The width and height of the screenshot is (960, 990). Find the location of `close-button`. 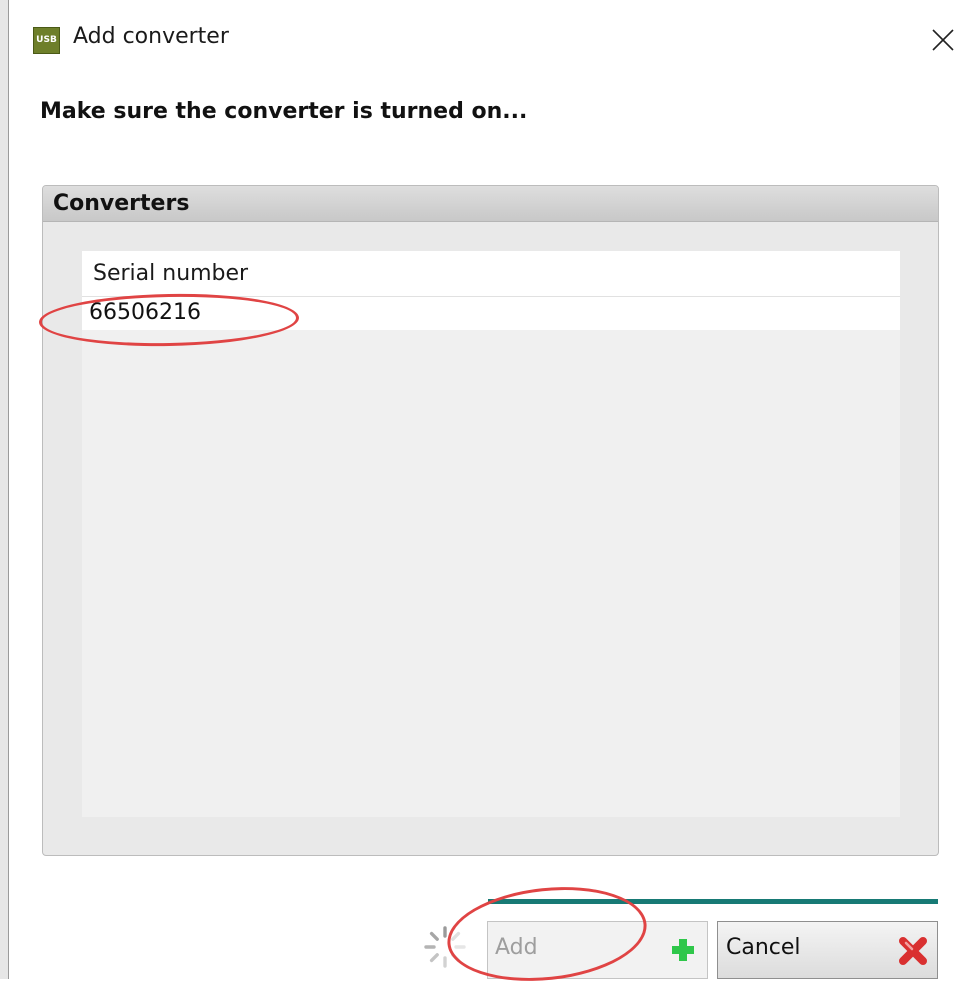

close-button is located at coordinates (942, 40).